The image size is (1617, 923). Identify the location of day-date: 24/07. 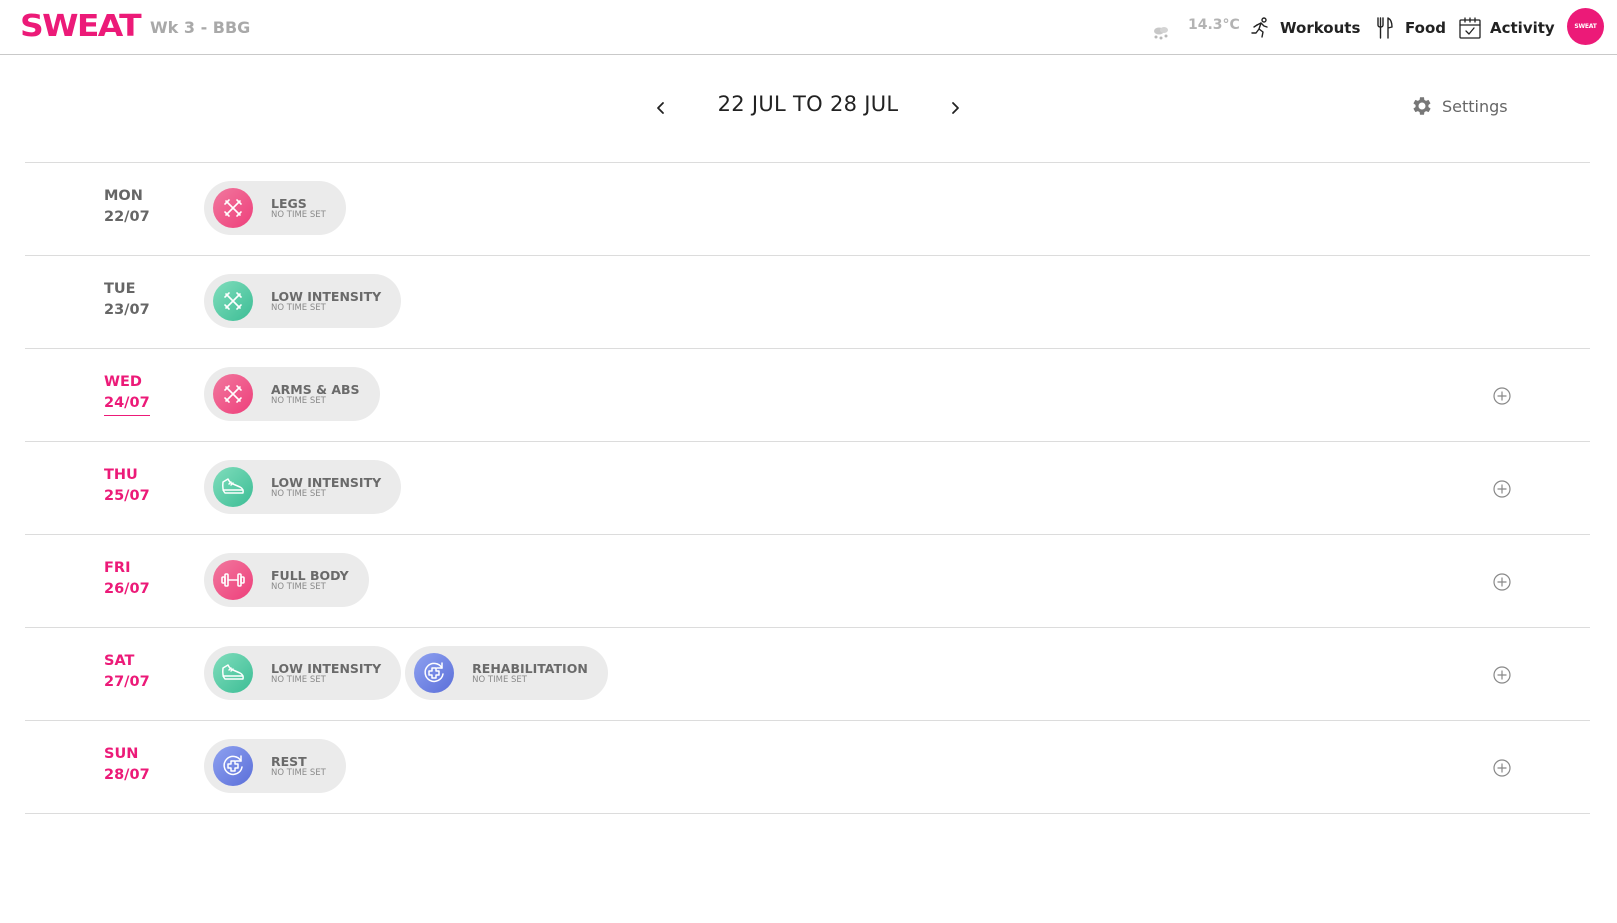
(127, 404).